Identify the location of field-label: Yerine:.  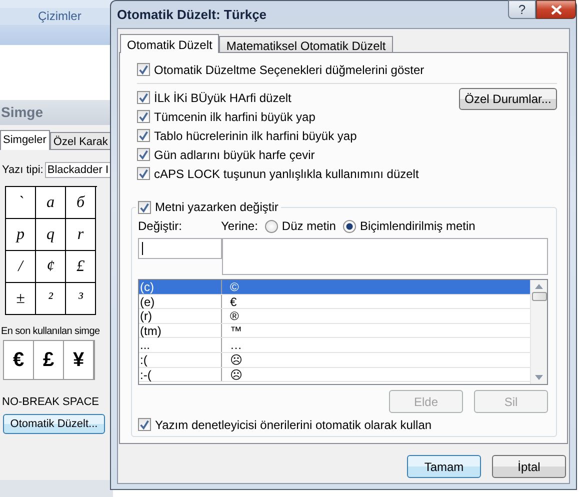
(239, 226).